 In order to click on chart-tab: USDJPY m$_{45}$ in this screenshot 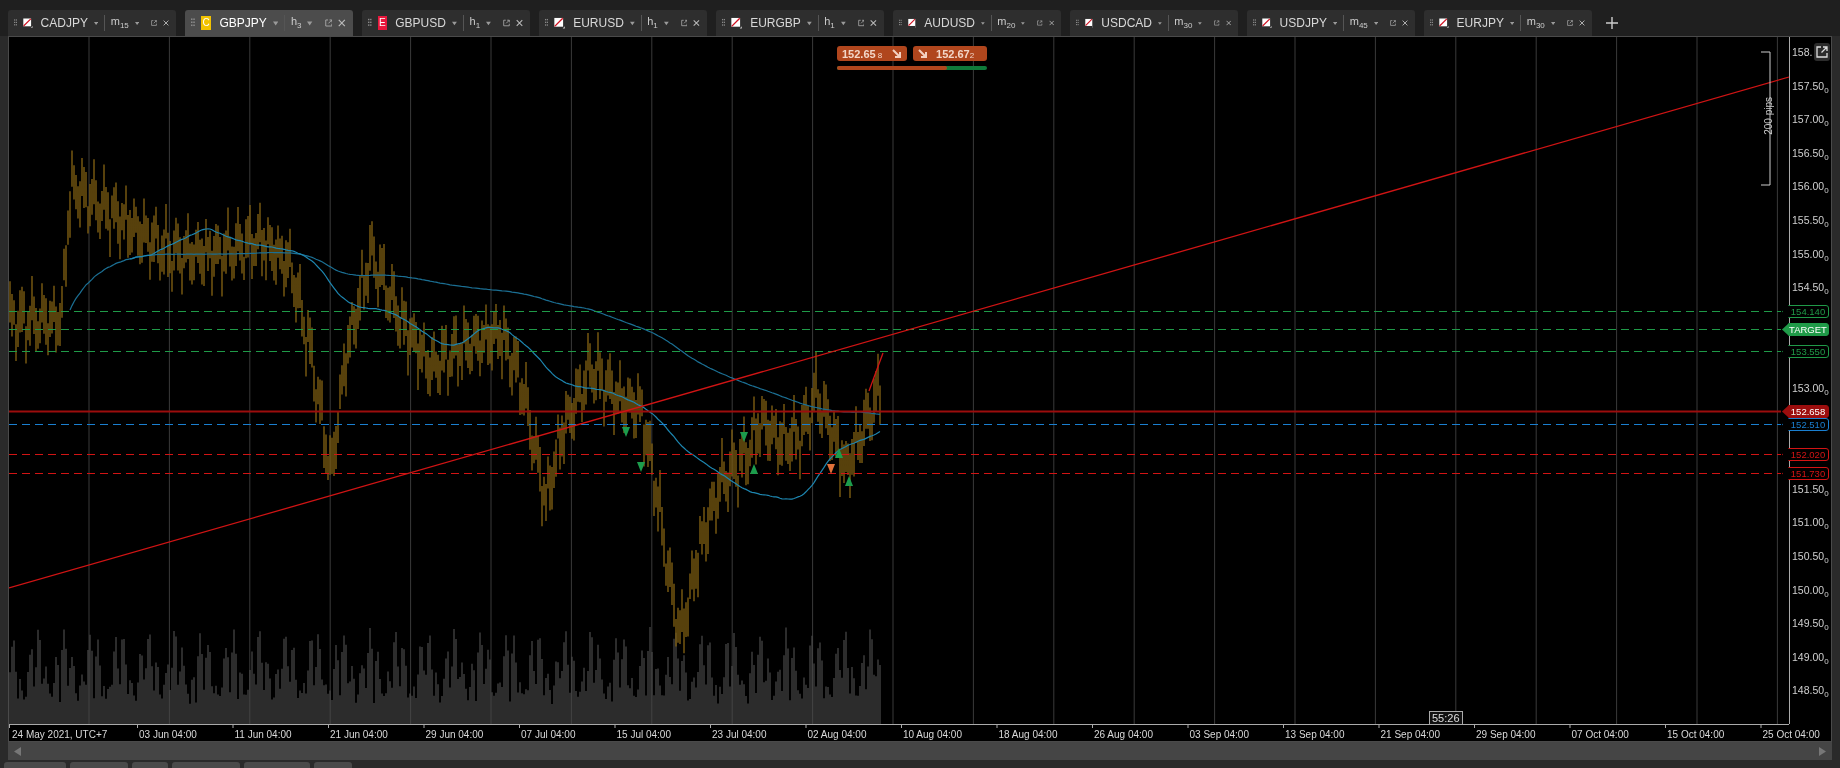, I will do `click(1331, 23)`.